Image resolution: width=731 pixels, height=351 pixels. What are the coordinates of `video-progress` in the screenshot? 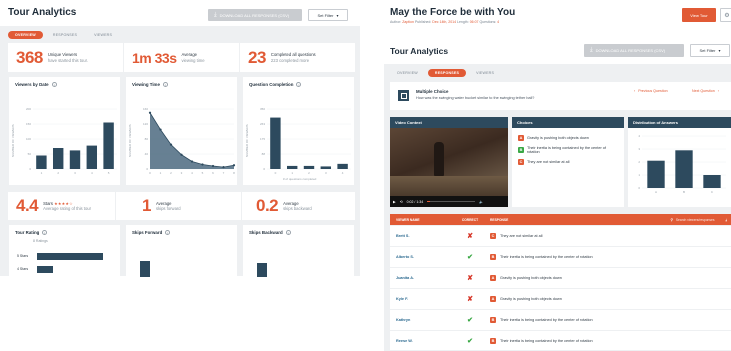 It's located at (451, 201).